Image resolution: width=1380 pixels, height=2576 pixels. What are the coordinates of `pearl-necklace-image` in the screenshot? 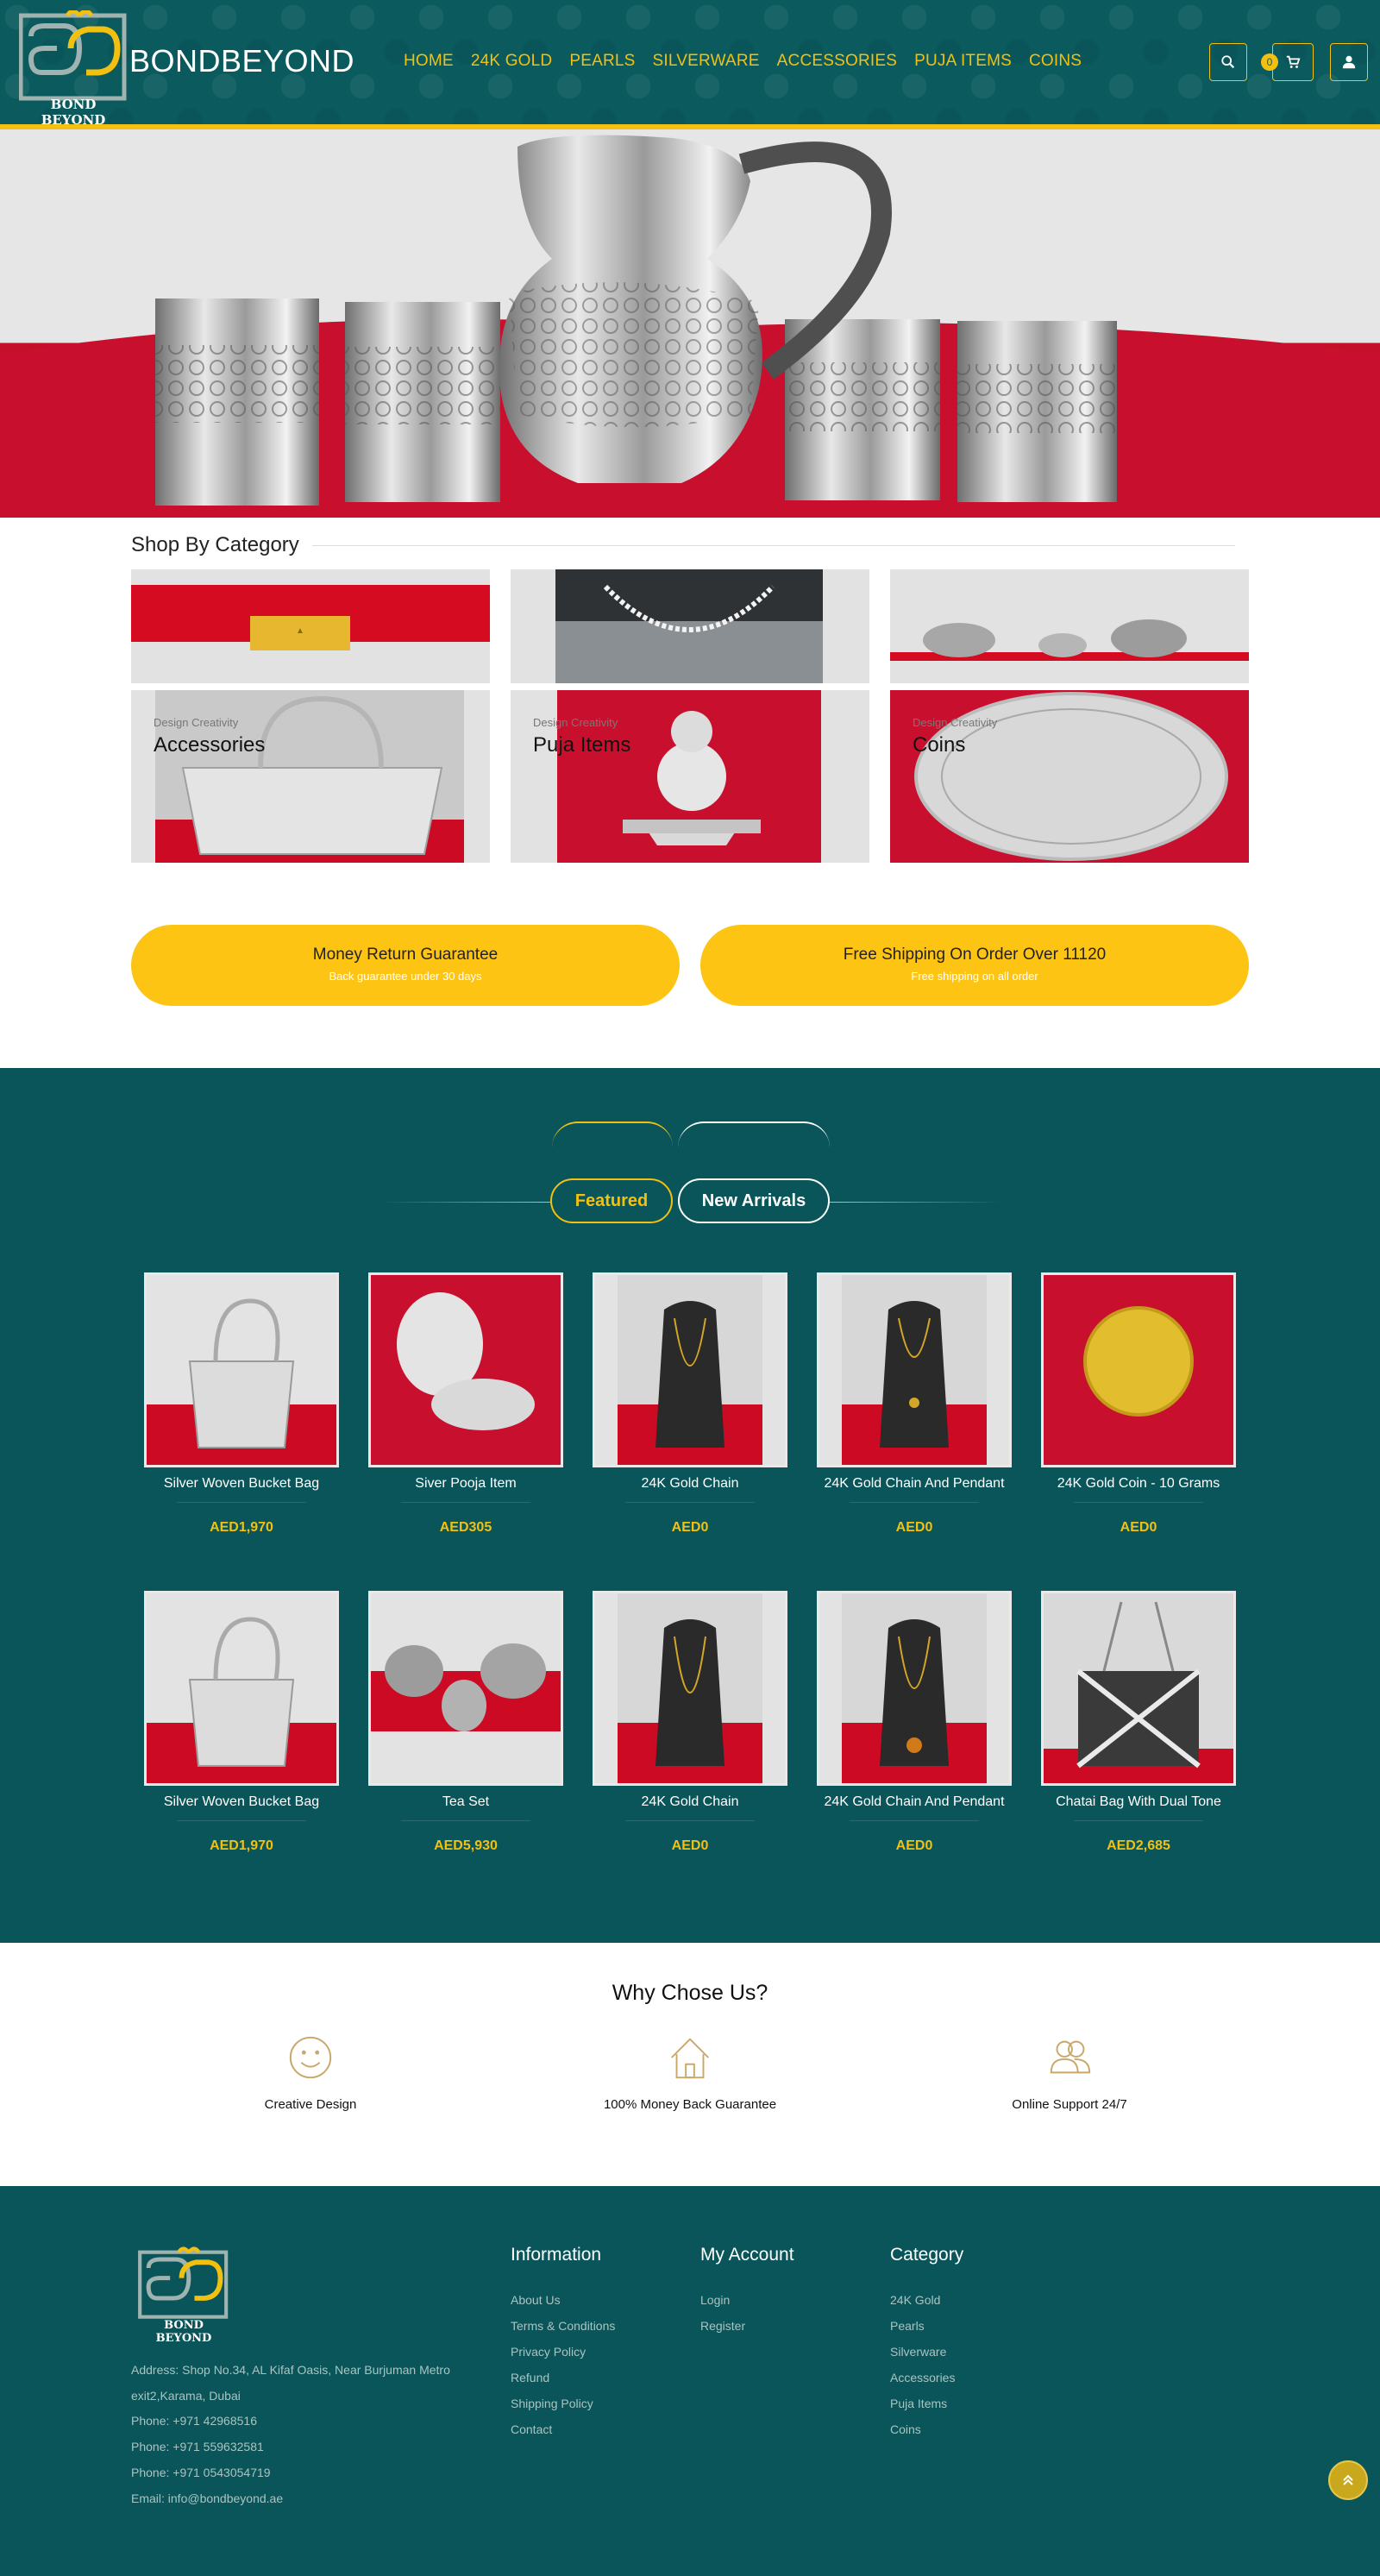 It's located at (689, 626).